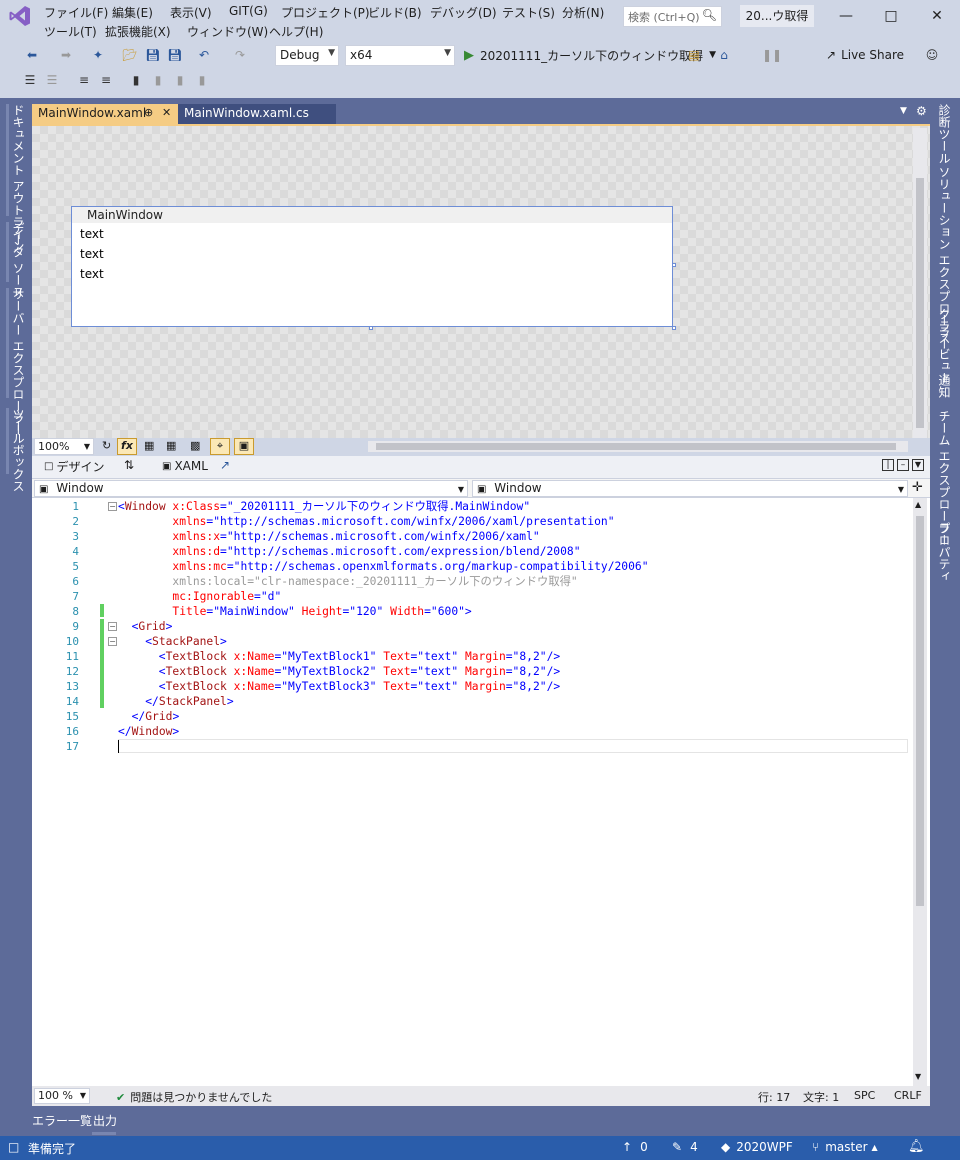 The image size is (960, 1160). Describe the element at coordinates (257, 114) in the screenshot. I see `tab-mainwindow-xaml-cs: MainWindow.xaml.cs` at that location.